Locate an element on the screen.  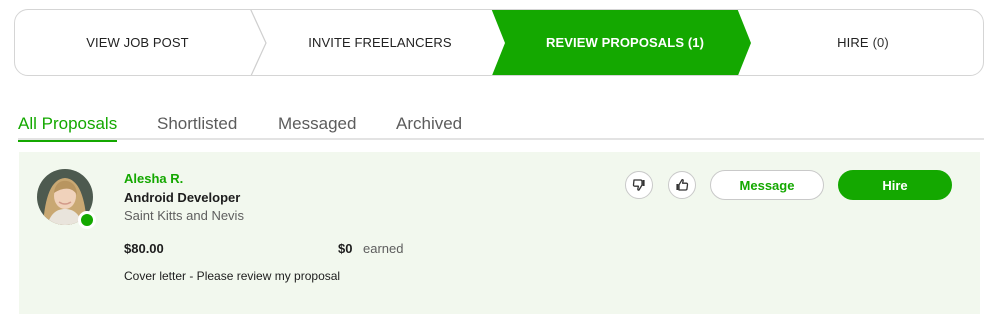
step-review-proposals: Review Proposals (1) is located at coordinates (625, 42).